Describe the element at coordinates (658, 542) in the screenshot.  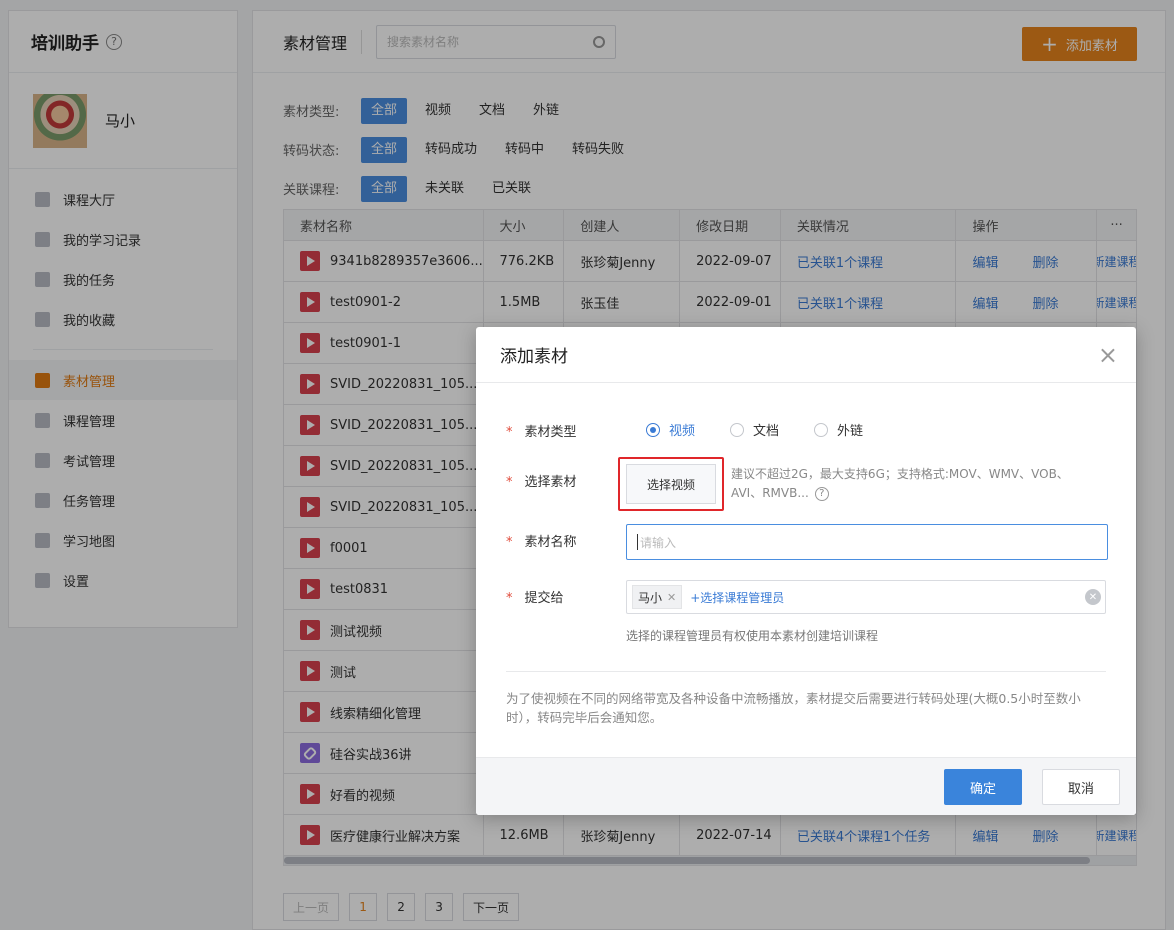
I see `material-name-placeholder: 请输入` at that location.